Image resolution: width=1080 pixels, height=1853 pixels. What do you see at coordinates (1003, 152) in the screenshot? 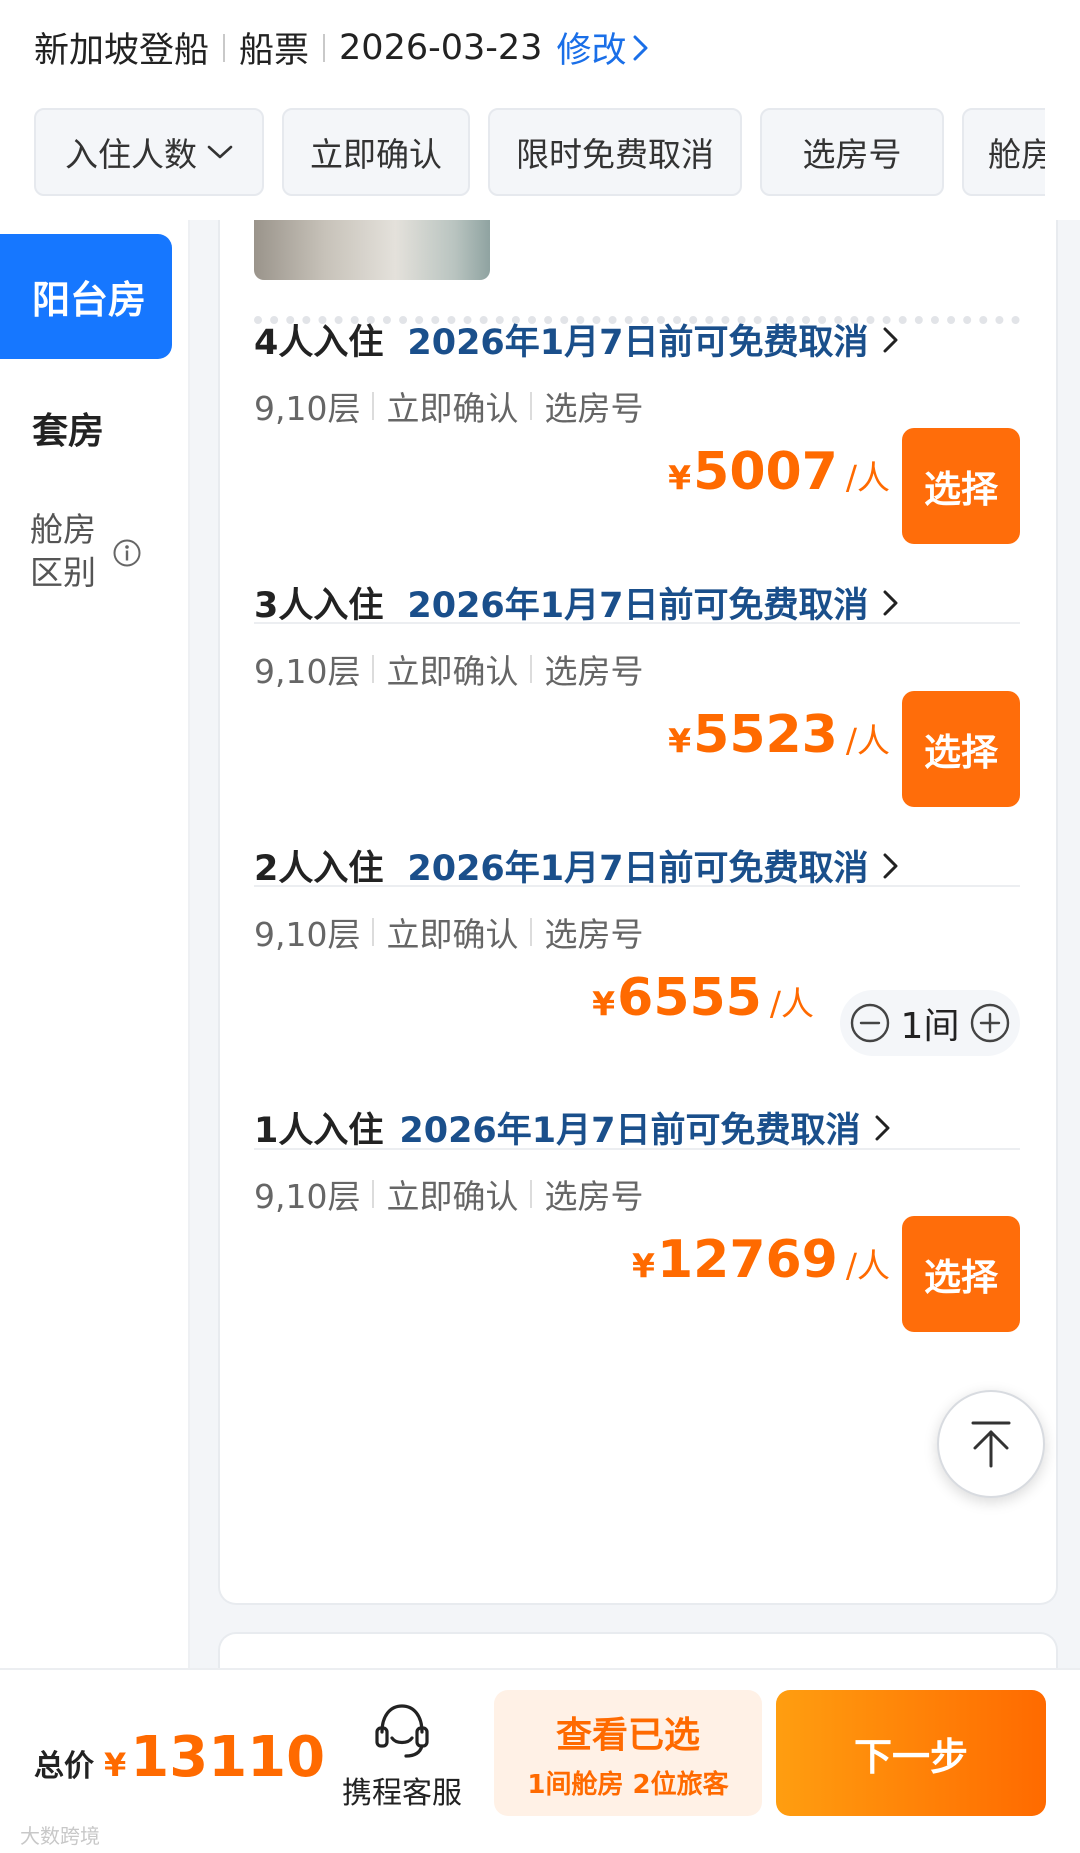
I see `filter-cabin: 舱房` at bounding box center [1003, 152].